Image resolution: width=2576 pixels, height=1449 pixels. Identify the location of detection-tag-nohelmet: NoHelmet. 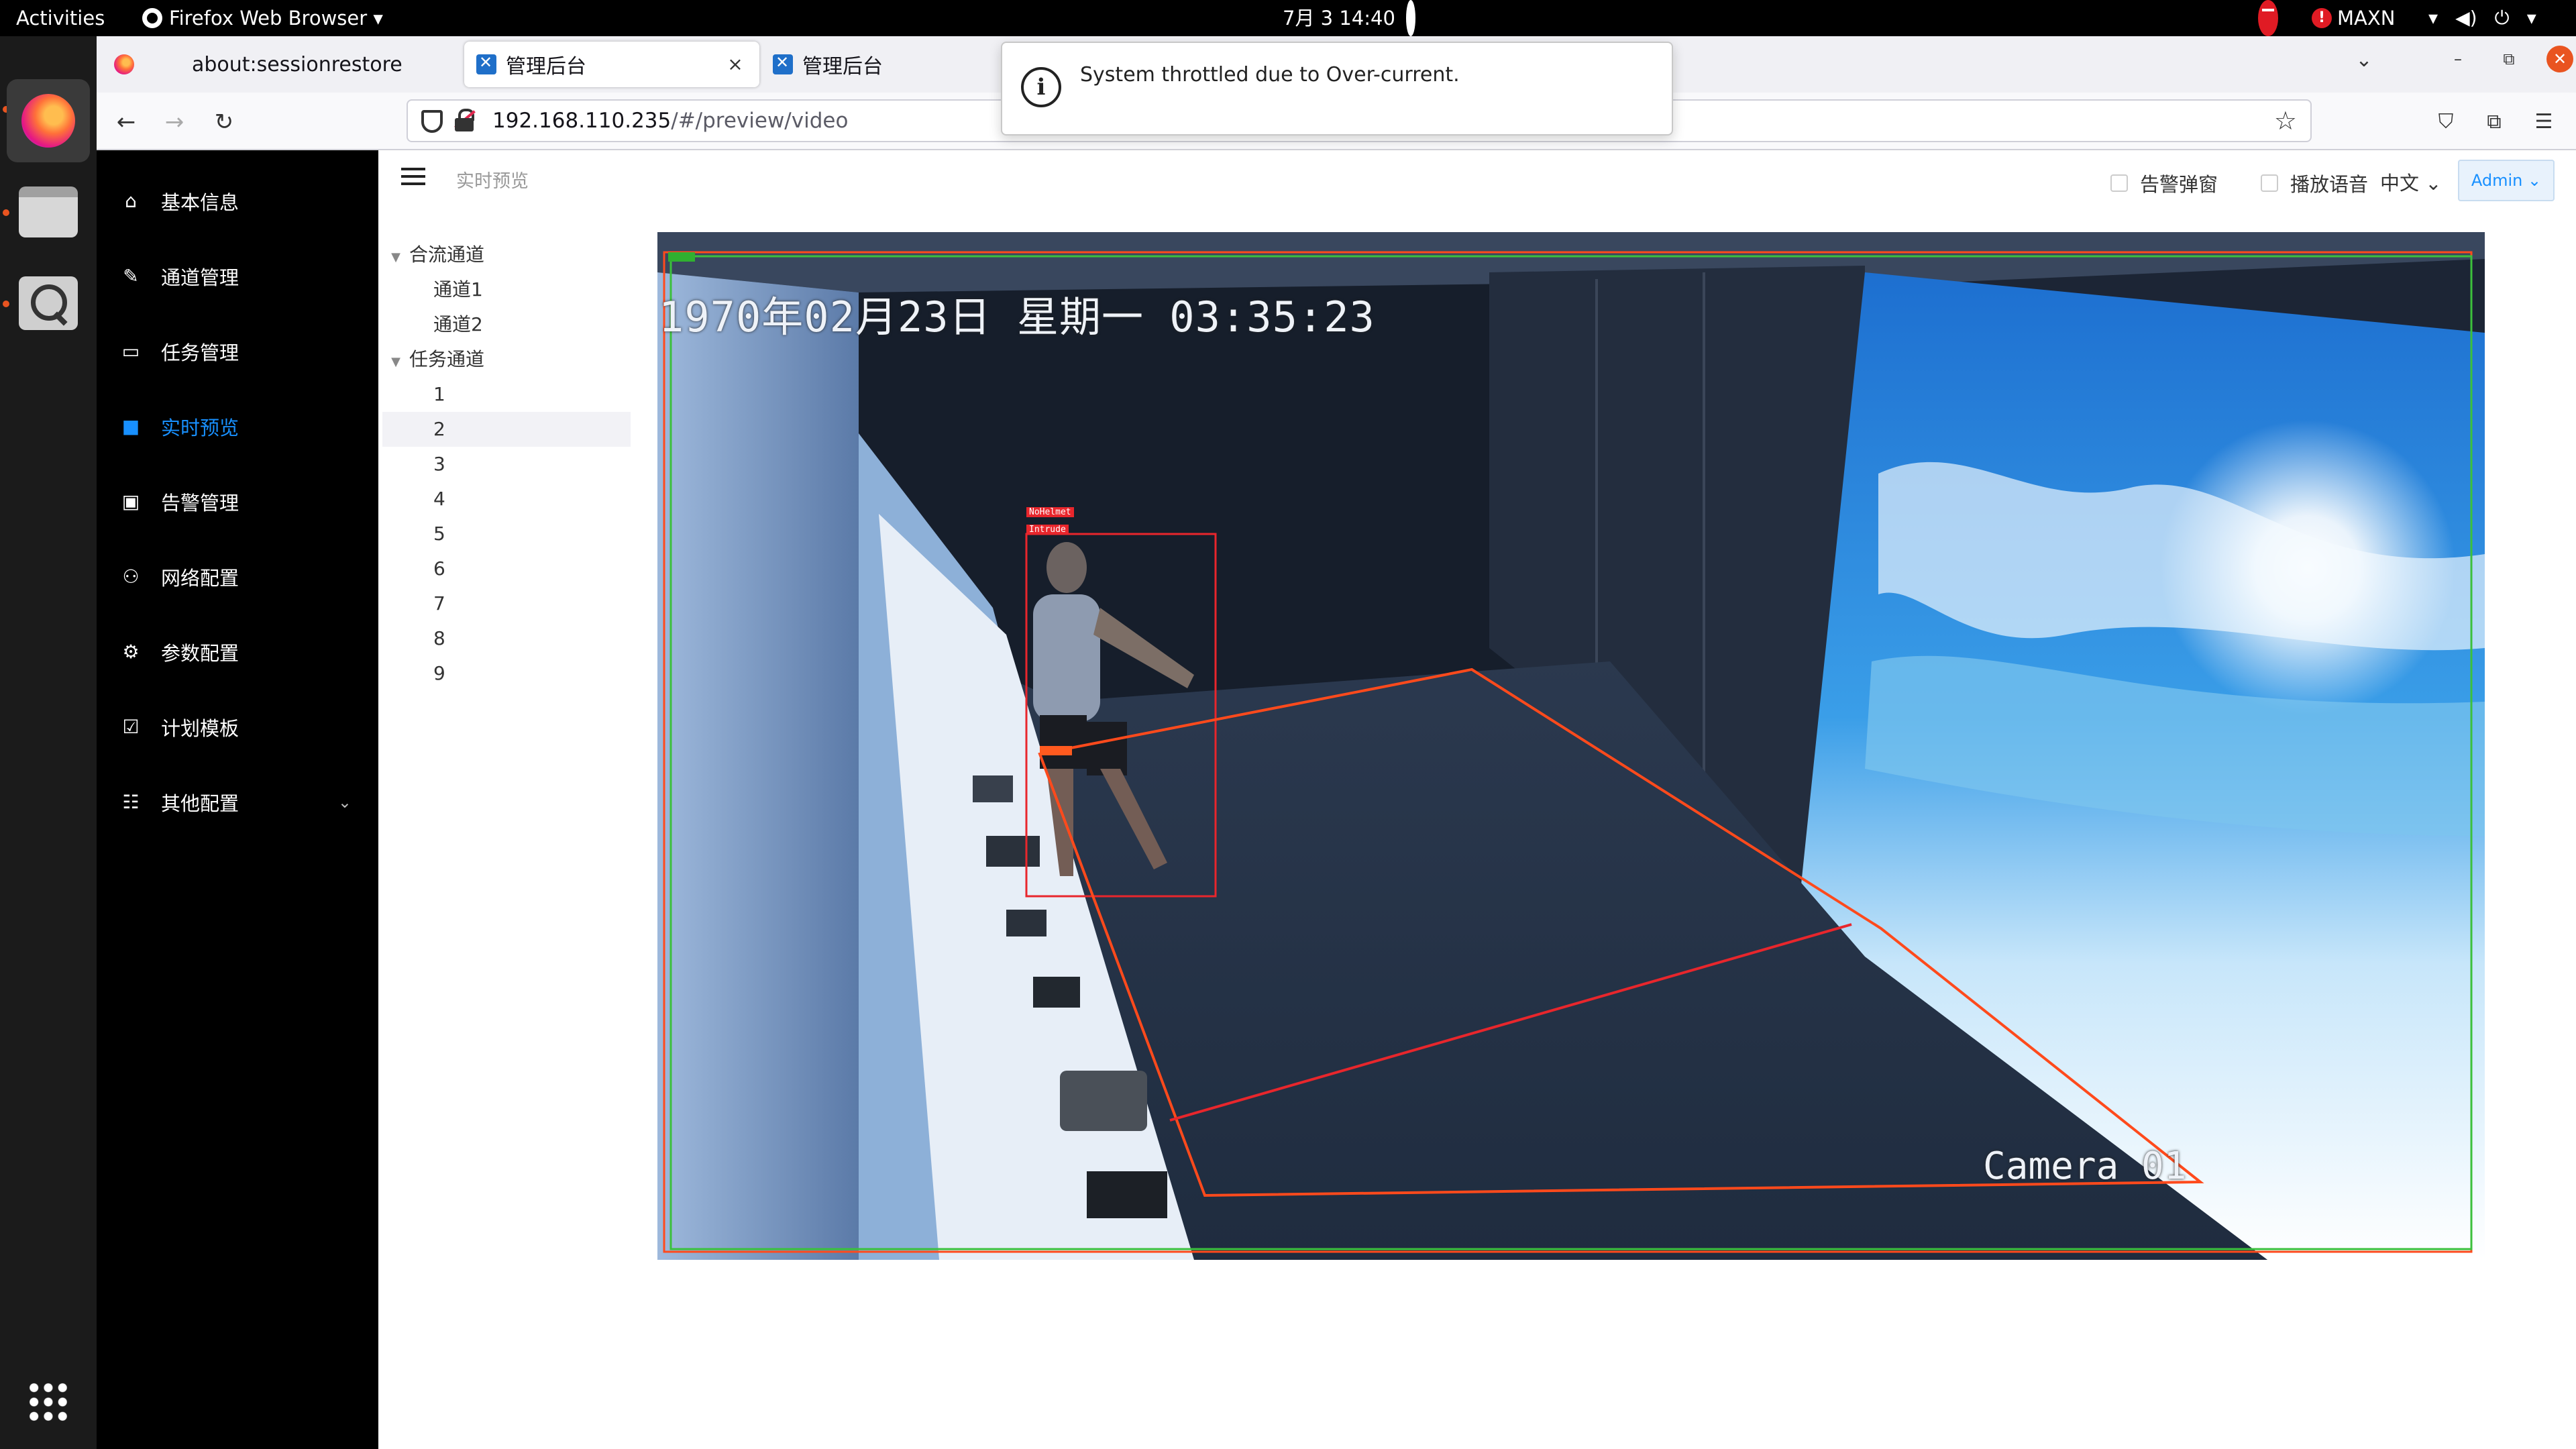
(1050, 512).